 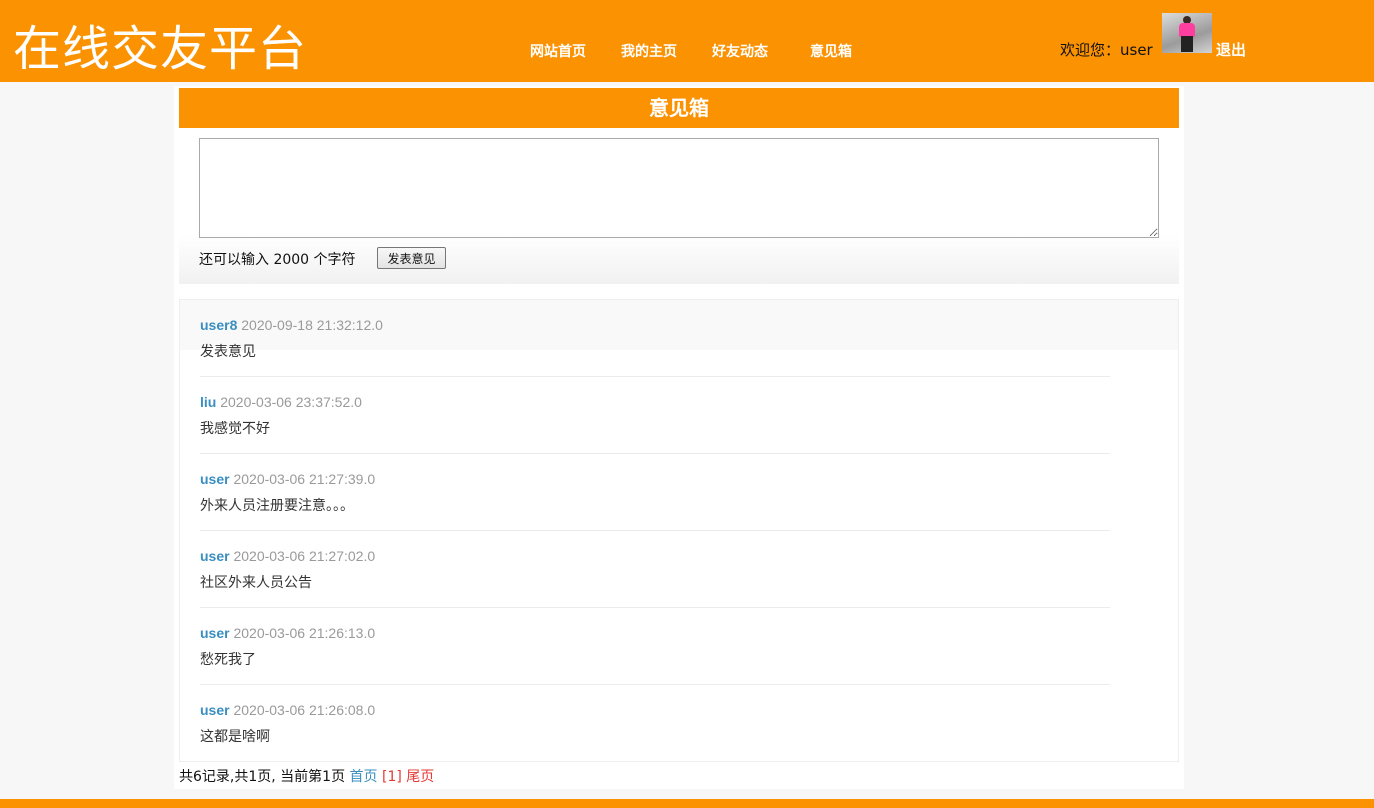 What do you see at coordinates (304, 556) in the screenshot?
I see `entry-time: 2020-03-06 21:27:02.0` at bounding box center [304, 556].